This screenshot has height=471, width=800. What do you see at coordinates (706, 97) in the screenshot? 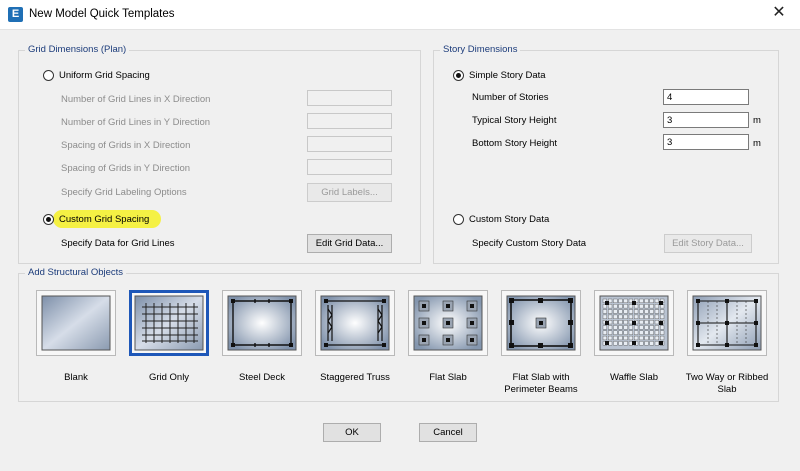
I see `number-of-stories-field: 4` at bounding box center [706, 97].